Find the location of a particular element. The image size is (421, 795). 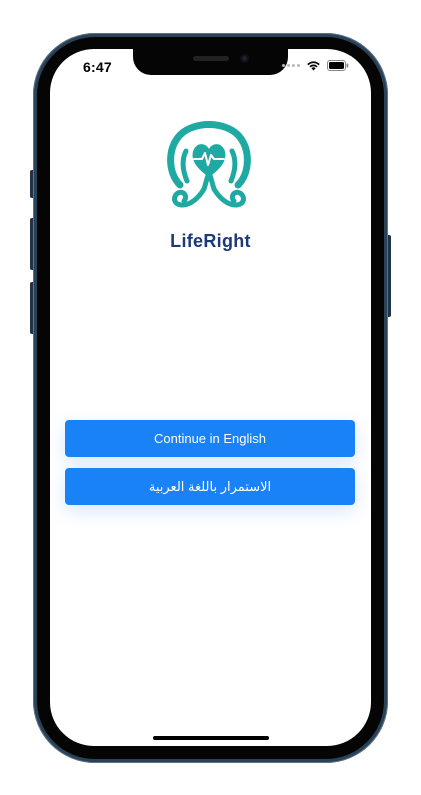

front-camera is located at coordinates (244, 58).